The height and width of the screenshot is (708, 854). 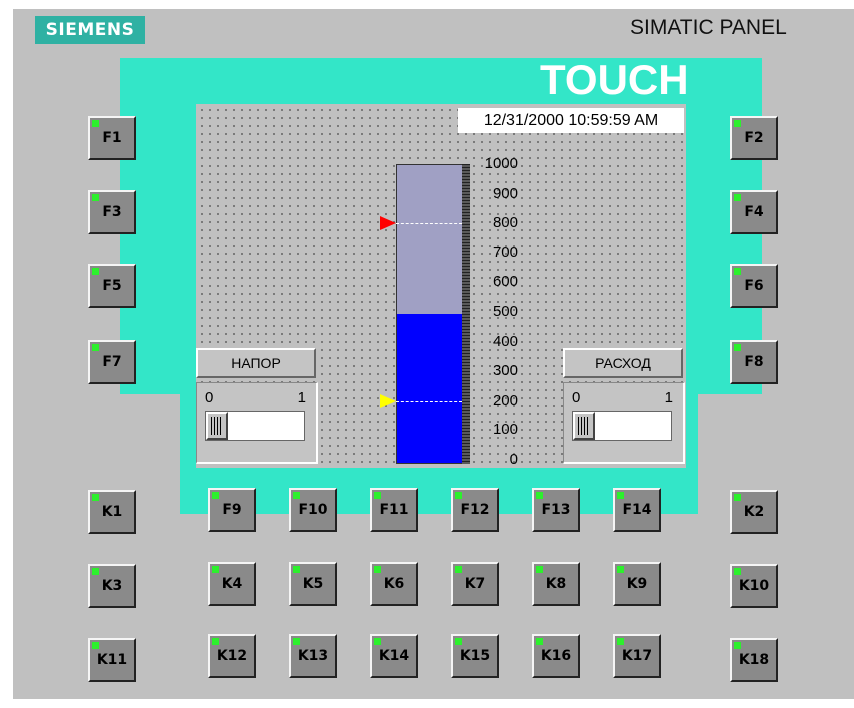 I want to click on siemens-logo: SIEMENS, so click(x=90, y=30).